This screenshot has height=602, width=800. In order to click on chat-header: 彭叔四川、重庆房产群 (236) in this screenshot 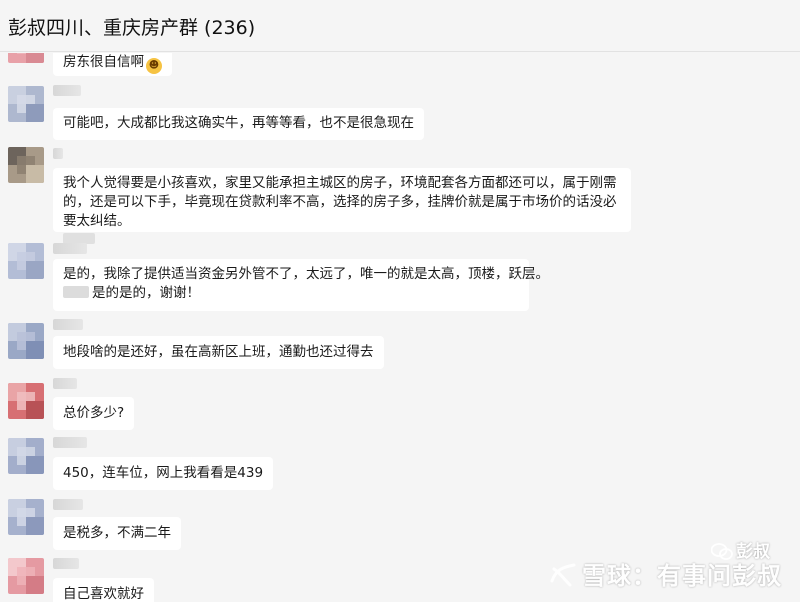, I will do `click(400, 26)`.